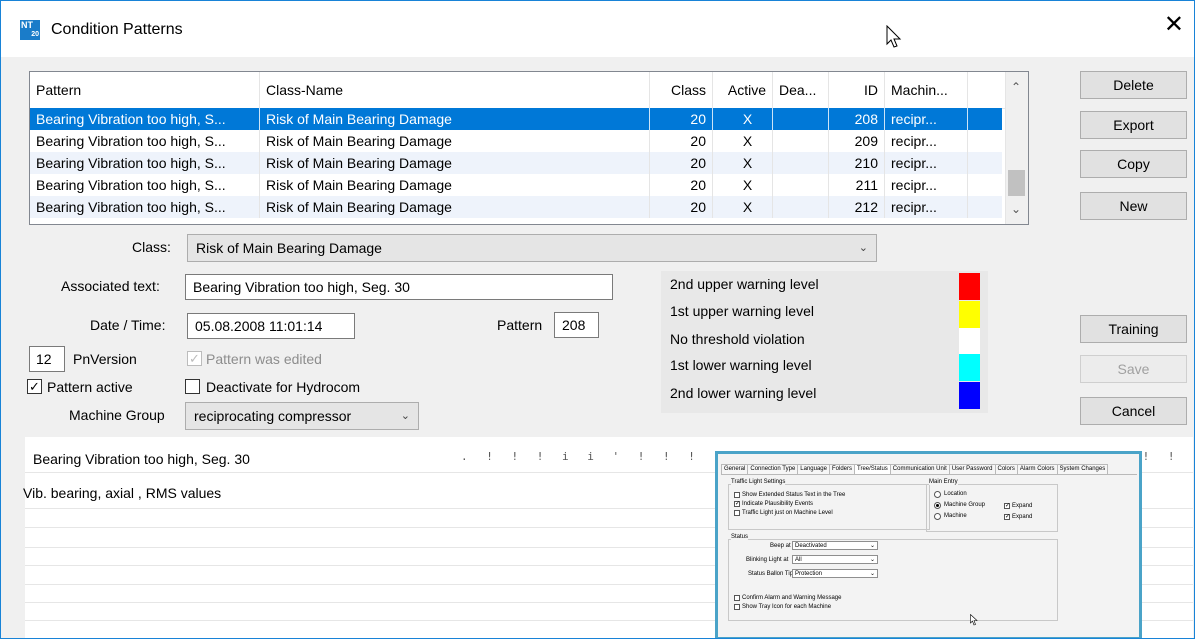 Image resolution: width=1195 pixels, height=639 pixels. Describe the element at coordinates (151, 247) in the screenshot. I see `class-label: Class:` at that location.